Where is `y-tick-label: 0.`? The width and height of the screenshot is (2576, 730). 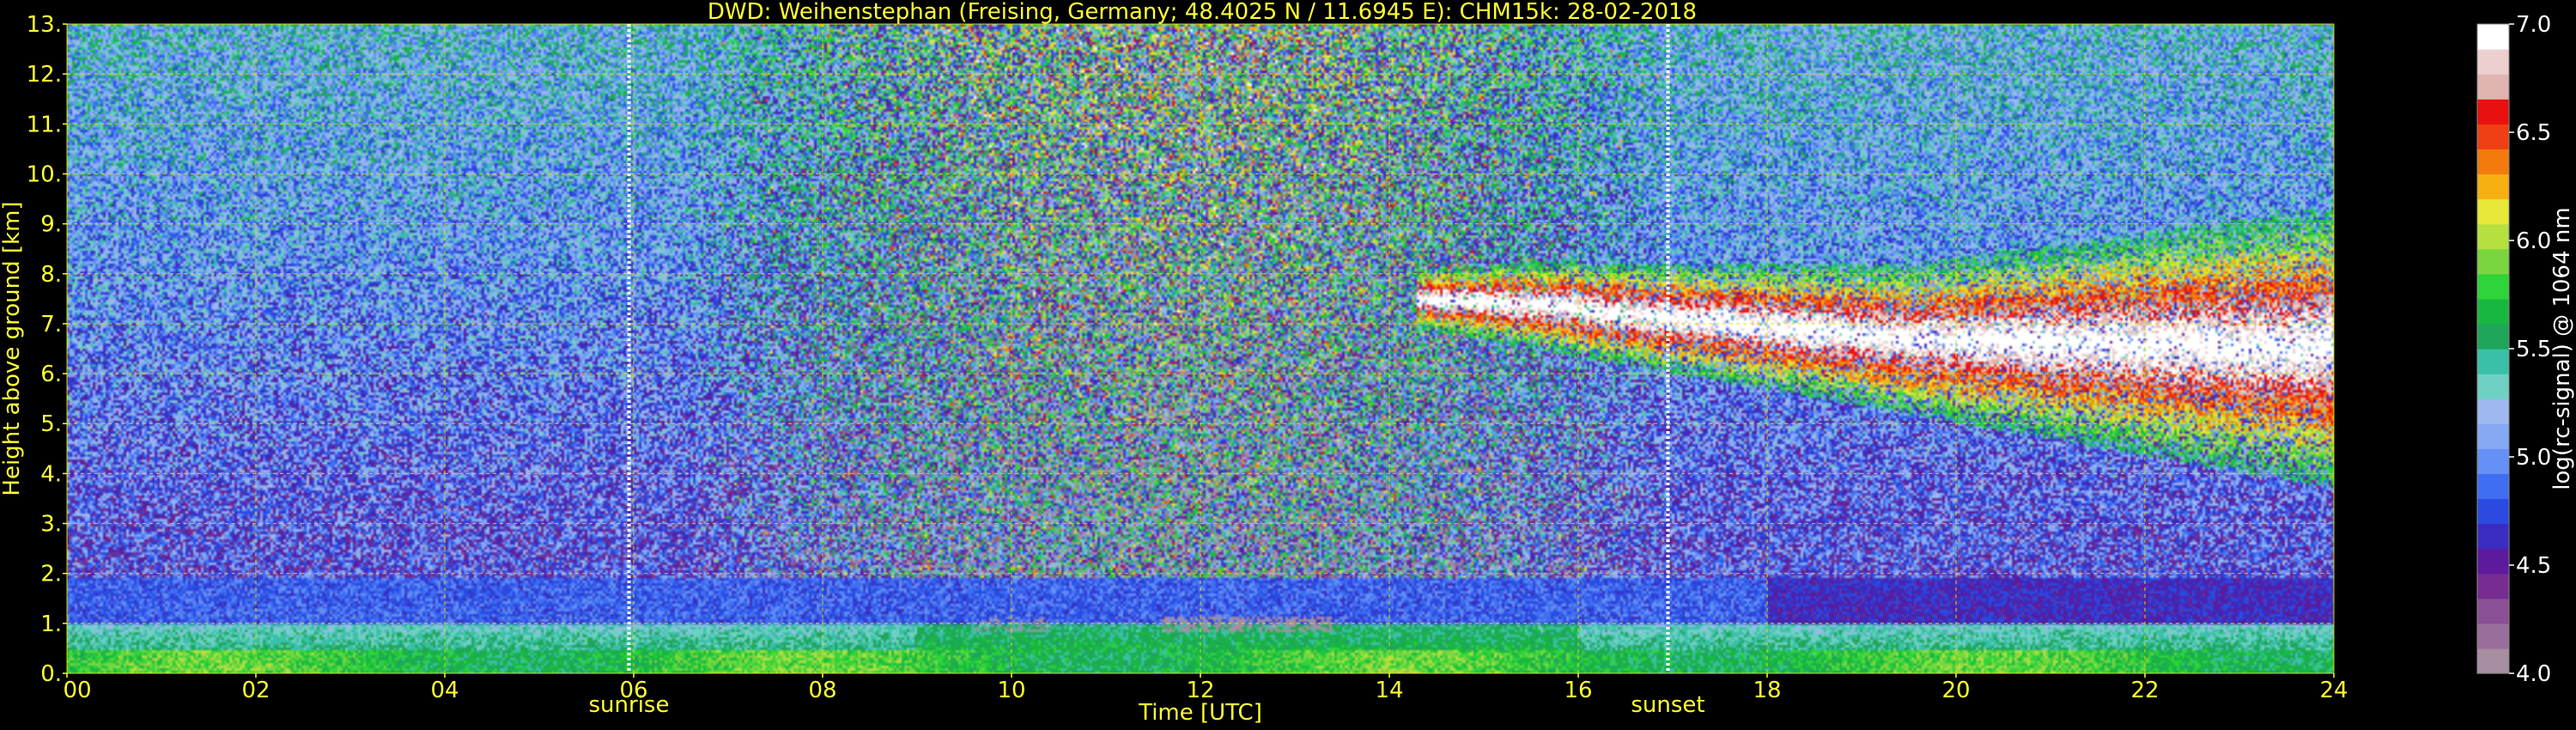 y-tick-label: 0. is located at coordinates (51, 674).